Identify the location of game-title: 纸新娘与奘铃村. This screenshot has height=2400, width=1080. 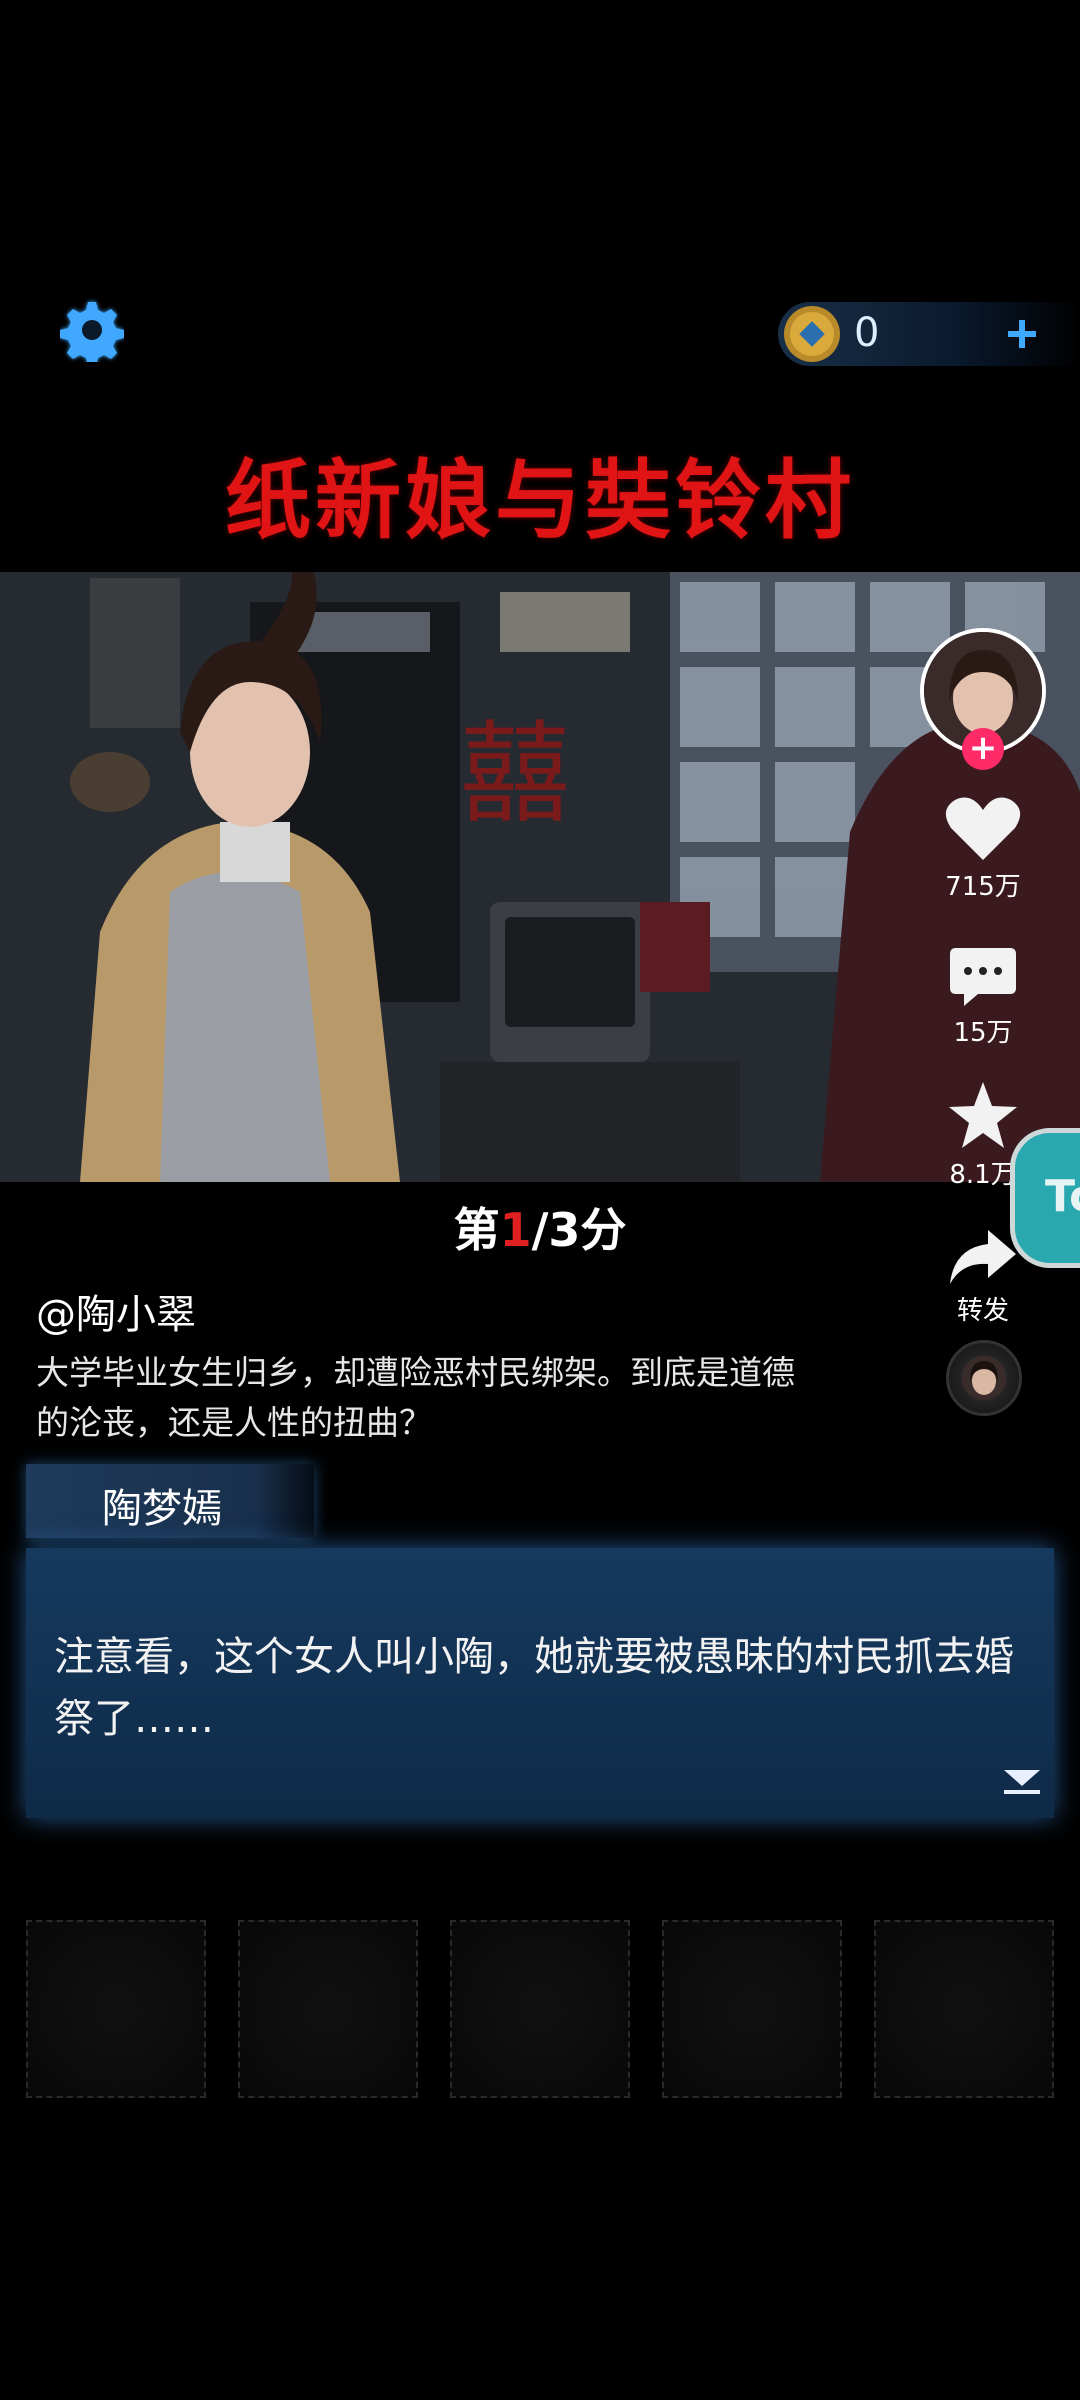
(540, 501).